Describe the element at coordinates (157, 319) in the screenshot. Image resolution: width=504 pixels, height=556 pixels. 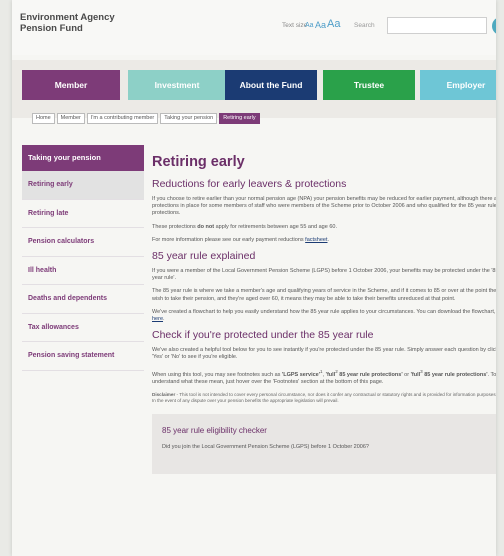
I see `flowchart-link: here` at that location.